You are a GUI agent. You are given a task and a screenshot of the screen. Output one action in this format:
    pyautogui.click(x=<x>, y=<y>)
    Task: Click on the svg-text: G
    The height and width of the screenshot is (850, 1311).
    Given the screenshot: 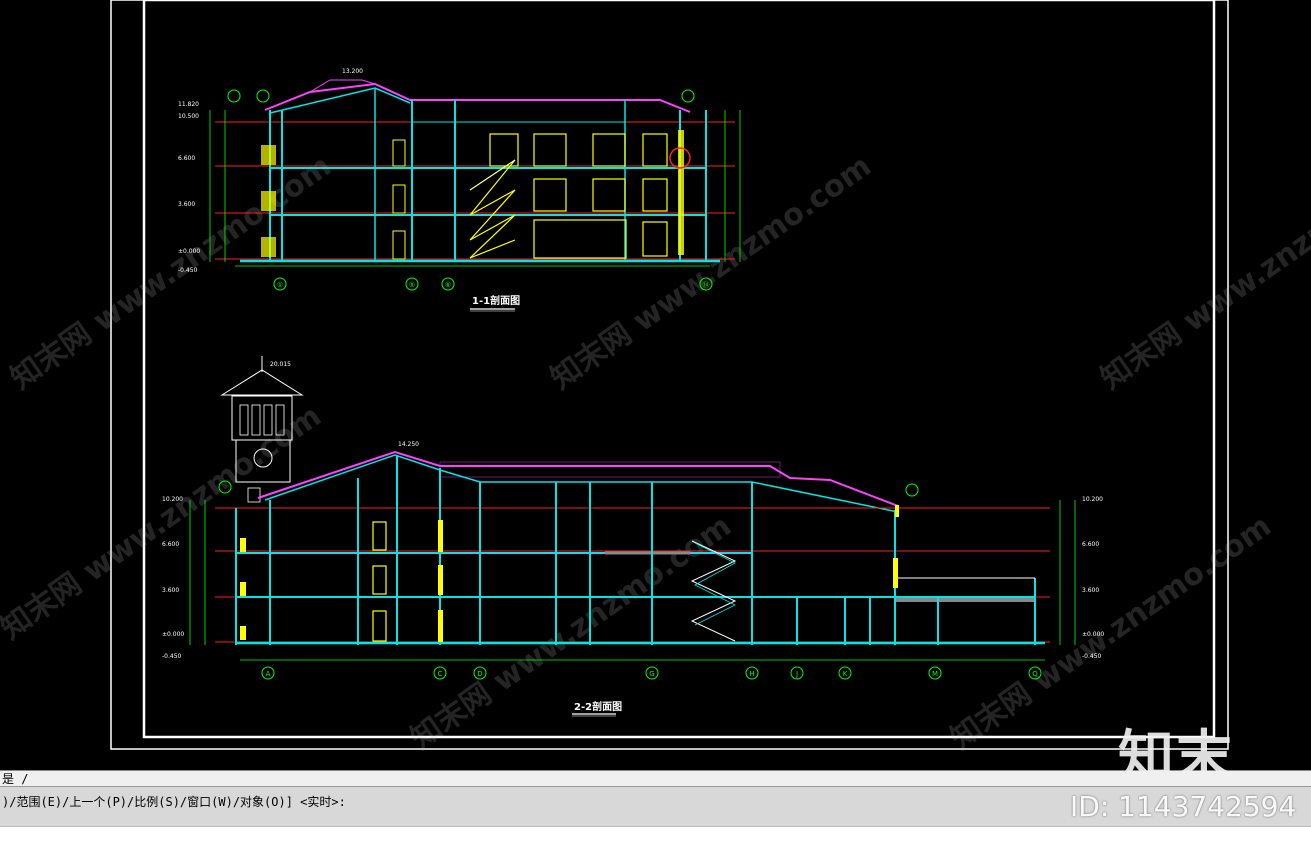 What is the action you would take?
    pyautogui.click(x=651, y=674)
    